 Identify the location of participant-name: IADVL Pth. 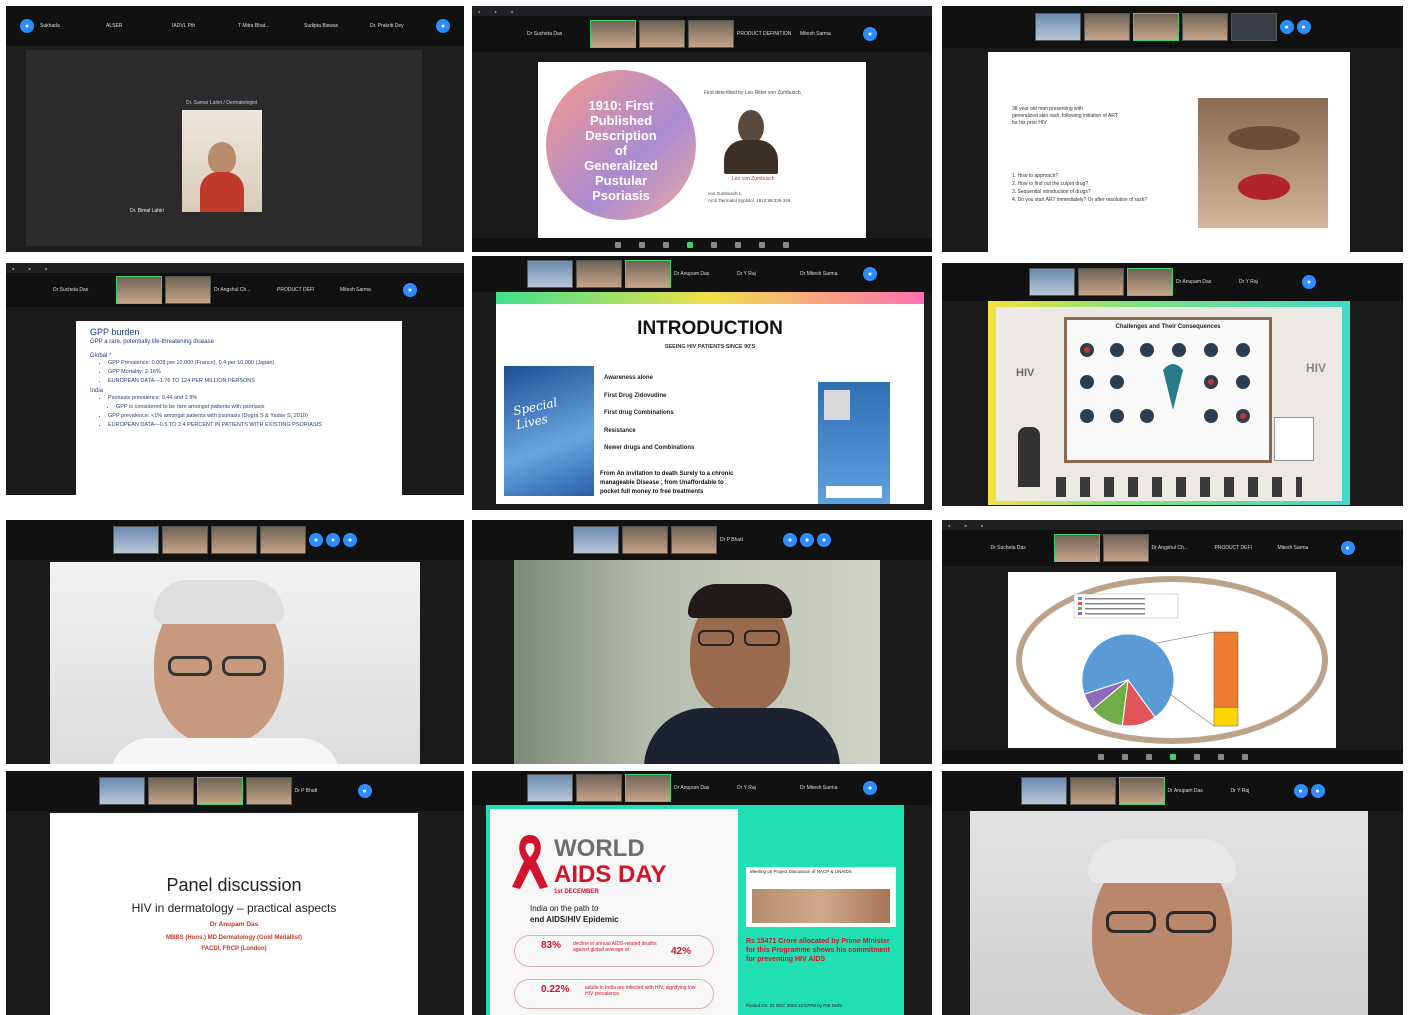
(202, 26).